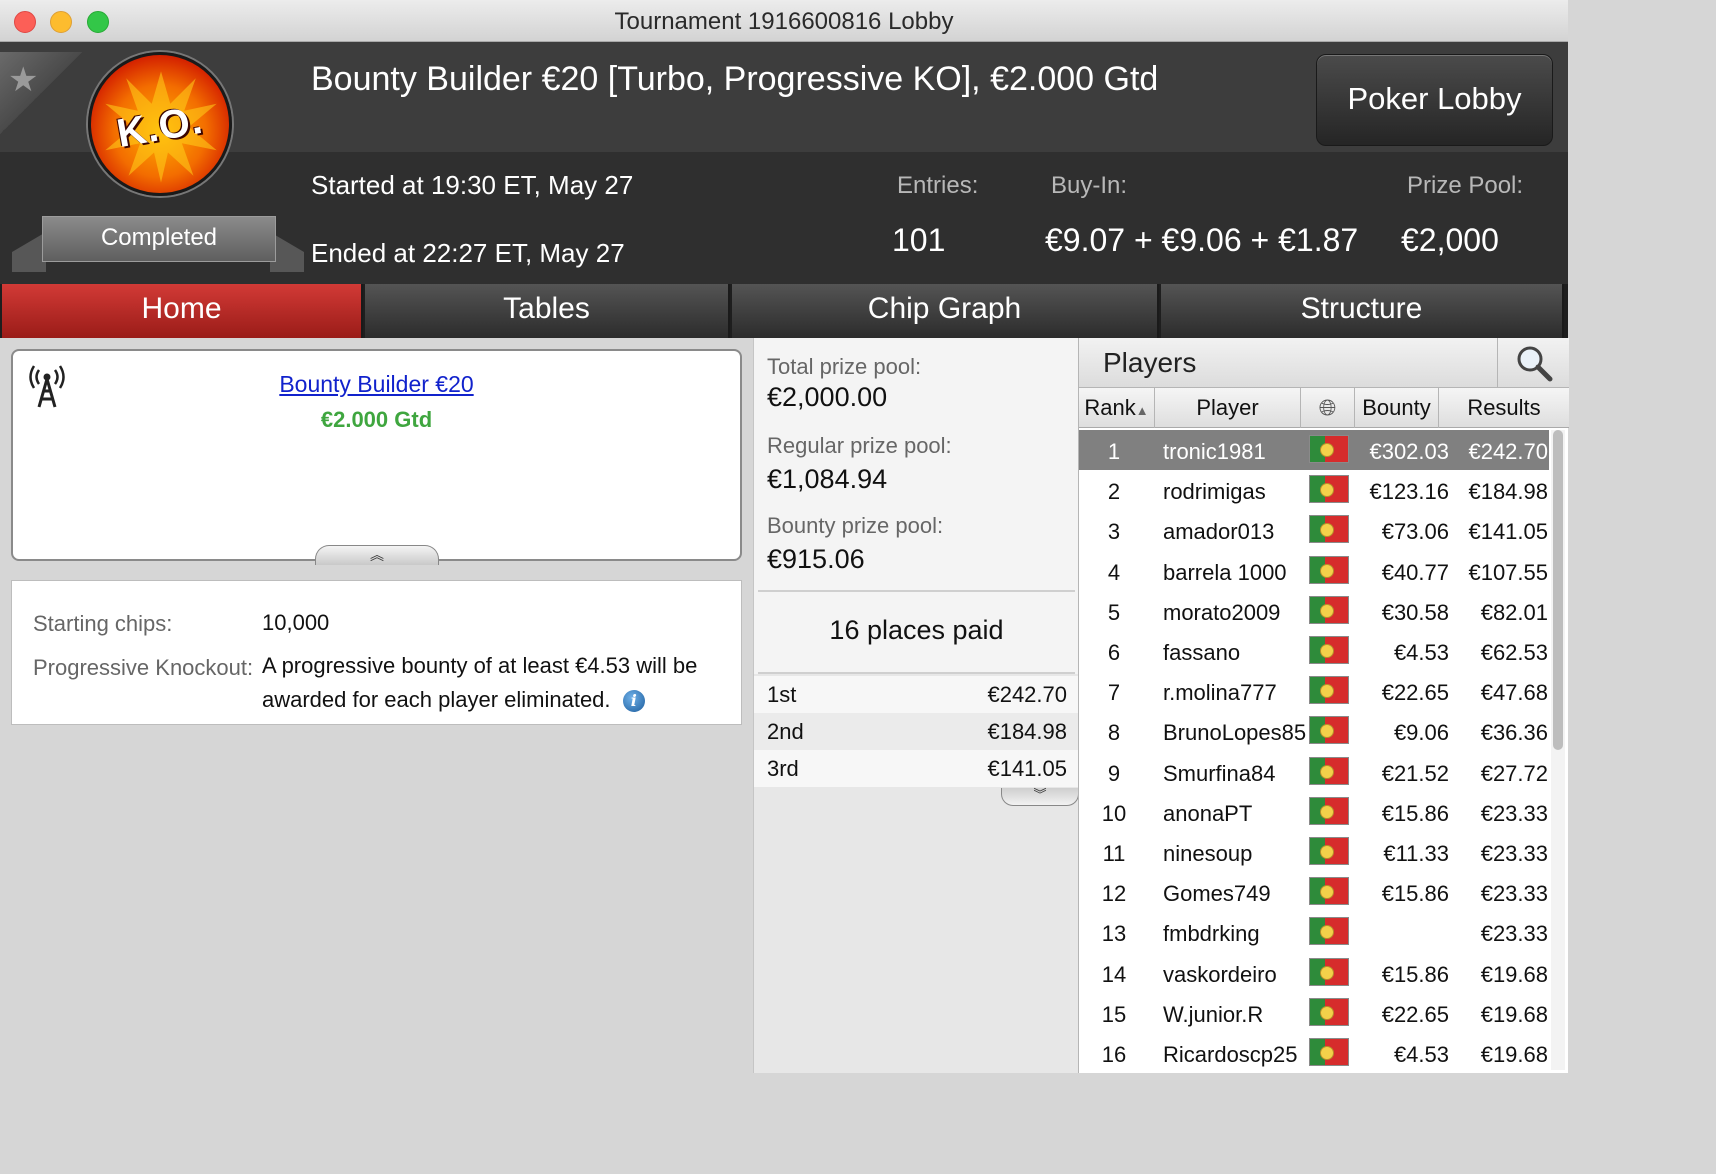  What do you see at coordinates (1114, 572) in the screenshot?
I see `player-rank: 4` at bounding box center [1114, 572].